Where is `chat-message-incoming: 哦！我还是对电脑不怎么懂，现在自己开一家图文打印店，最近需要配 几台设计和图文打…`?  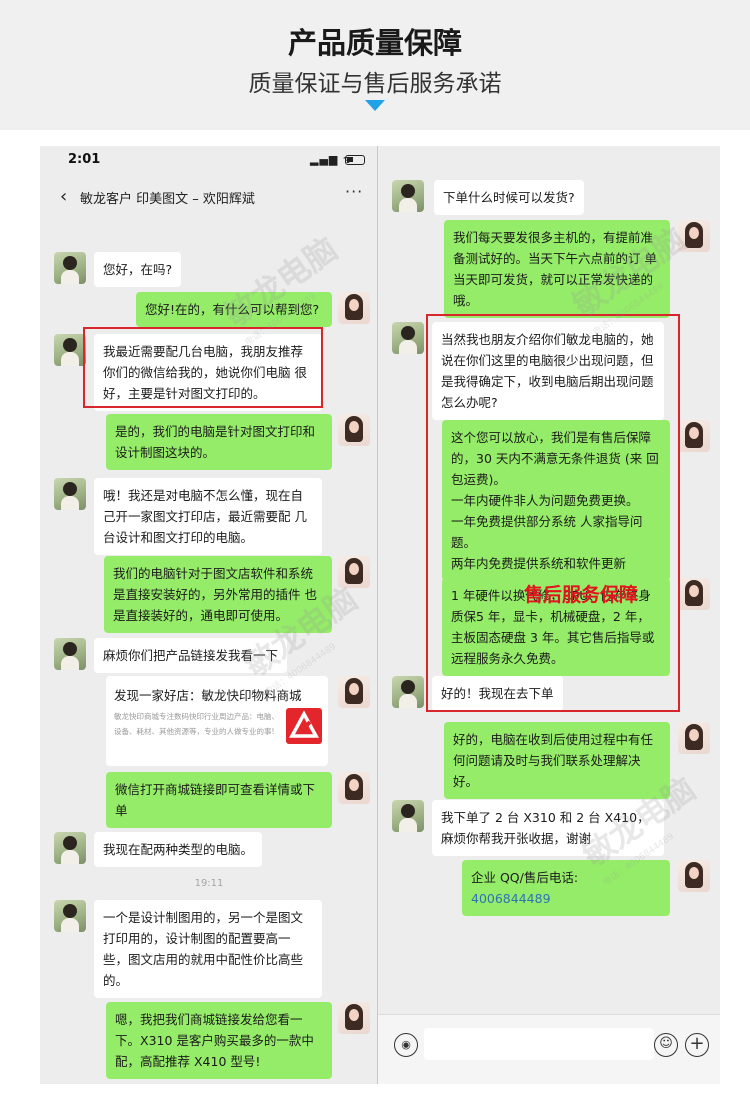
chat-message-incoming: 哦！我还是对电脑不怎么懂，现在自己开一家图文打印店，最近需要配 几台设计和图文打… is located at coordinates (208, 516).